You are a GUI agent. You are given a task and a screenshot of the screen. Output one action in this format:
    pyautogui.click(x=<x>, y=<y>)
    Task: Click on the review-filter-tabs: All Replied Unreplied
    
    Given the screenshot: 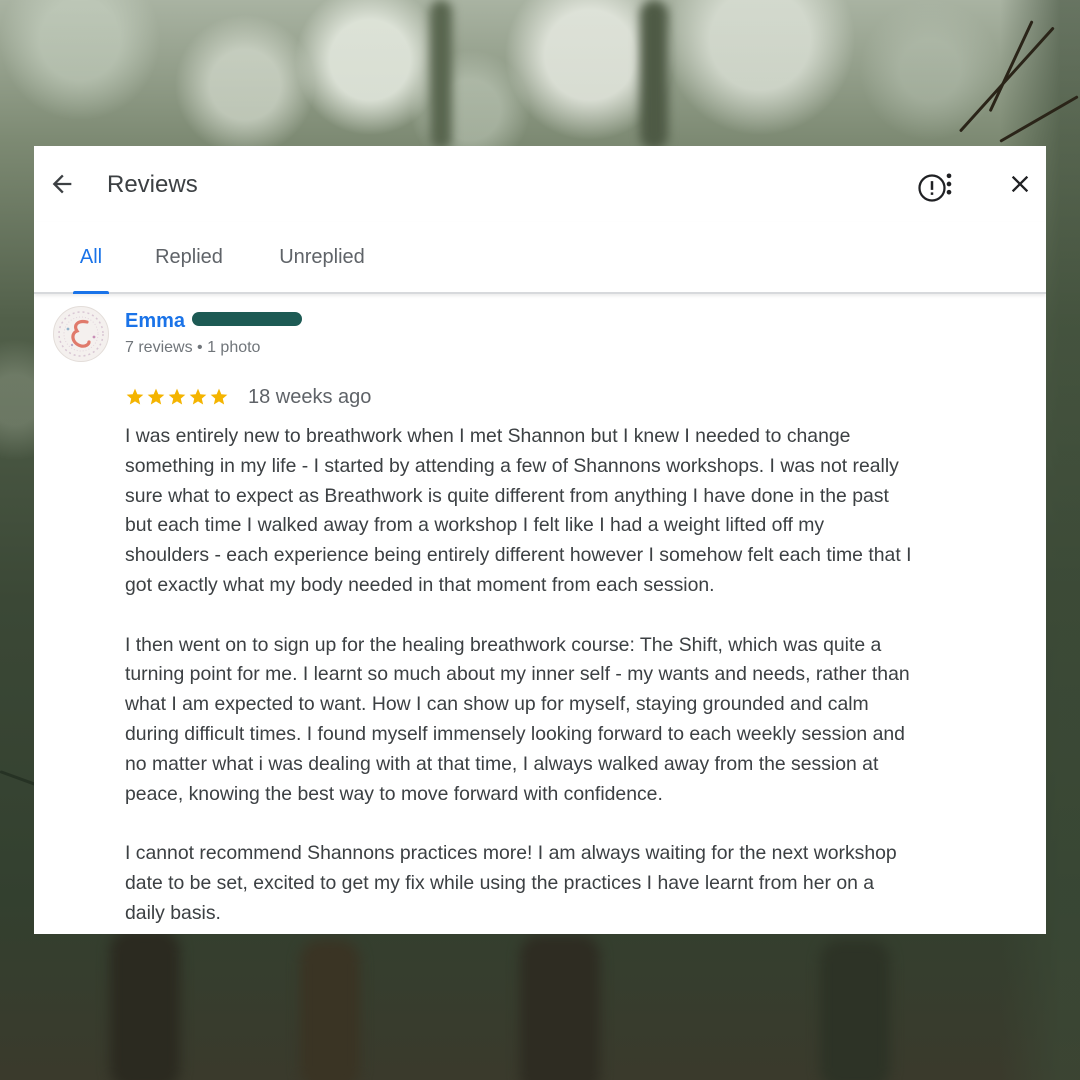 What is the action you would take?
    pyautogui.click(x=540, y=258)
    